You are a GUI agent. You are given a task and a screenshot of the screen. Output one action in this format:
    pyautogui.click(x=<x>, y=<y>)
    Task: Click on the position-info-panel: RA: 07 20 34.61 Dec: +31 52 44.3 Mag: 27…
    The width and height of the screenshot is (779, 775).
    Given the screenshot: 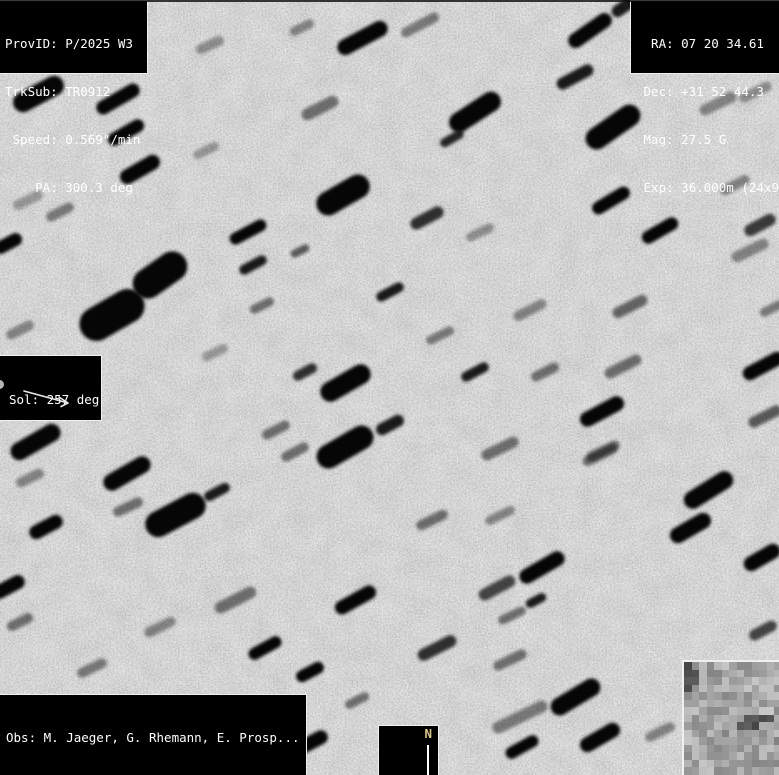 What is the action you would take?
    pyautogui.click(x=704, y=97)
    